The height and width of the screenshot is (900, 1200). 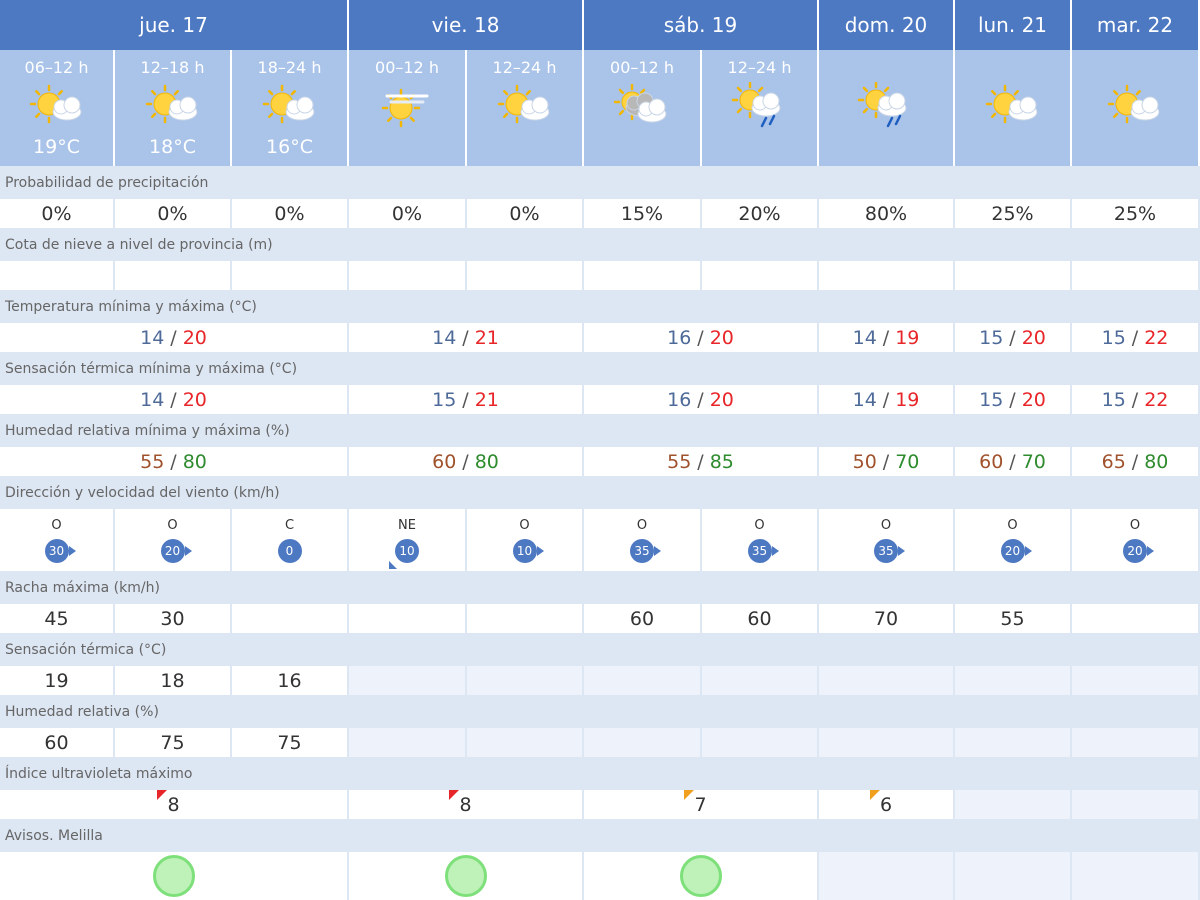 I want to click on min-value: 16, so click(x=679, y=399).